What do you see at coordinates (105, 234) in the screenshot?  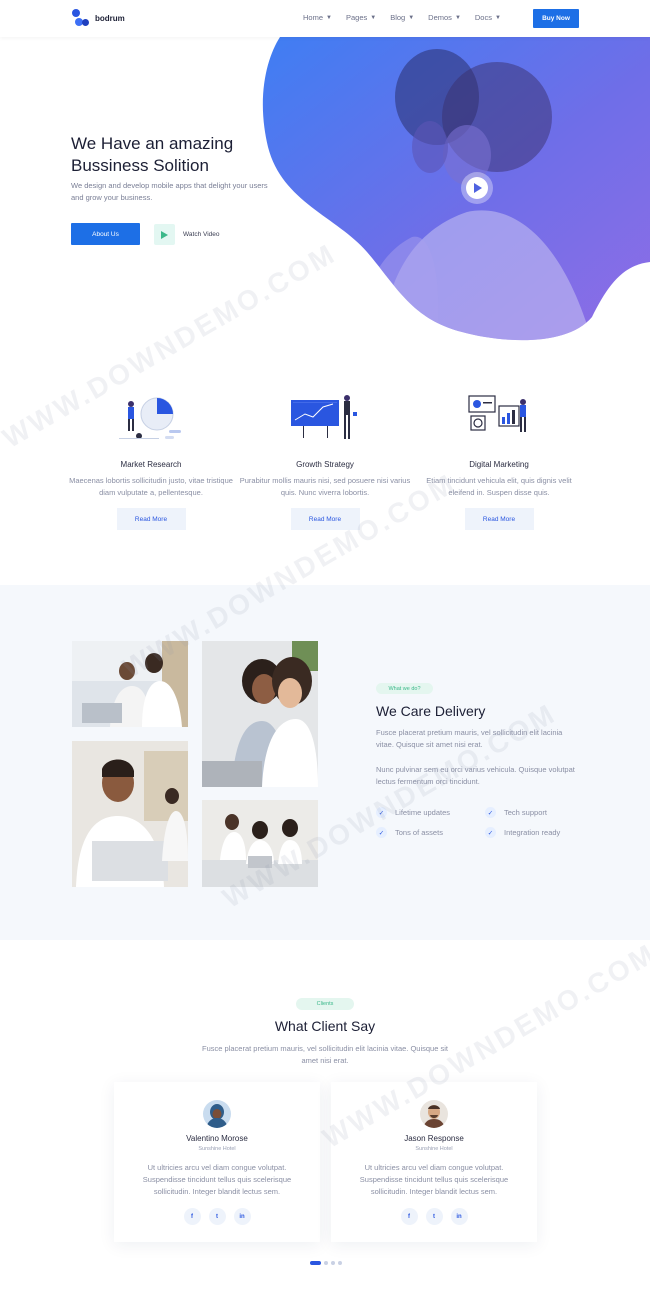 I see `about-us-button: About Us` at bounding box center [105, 234].